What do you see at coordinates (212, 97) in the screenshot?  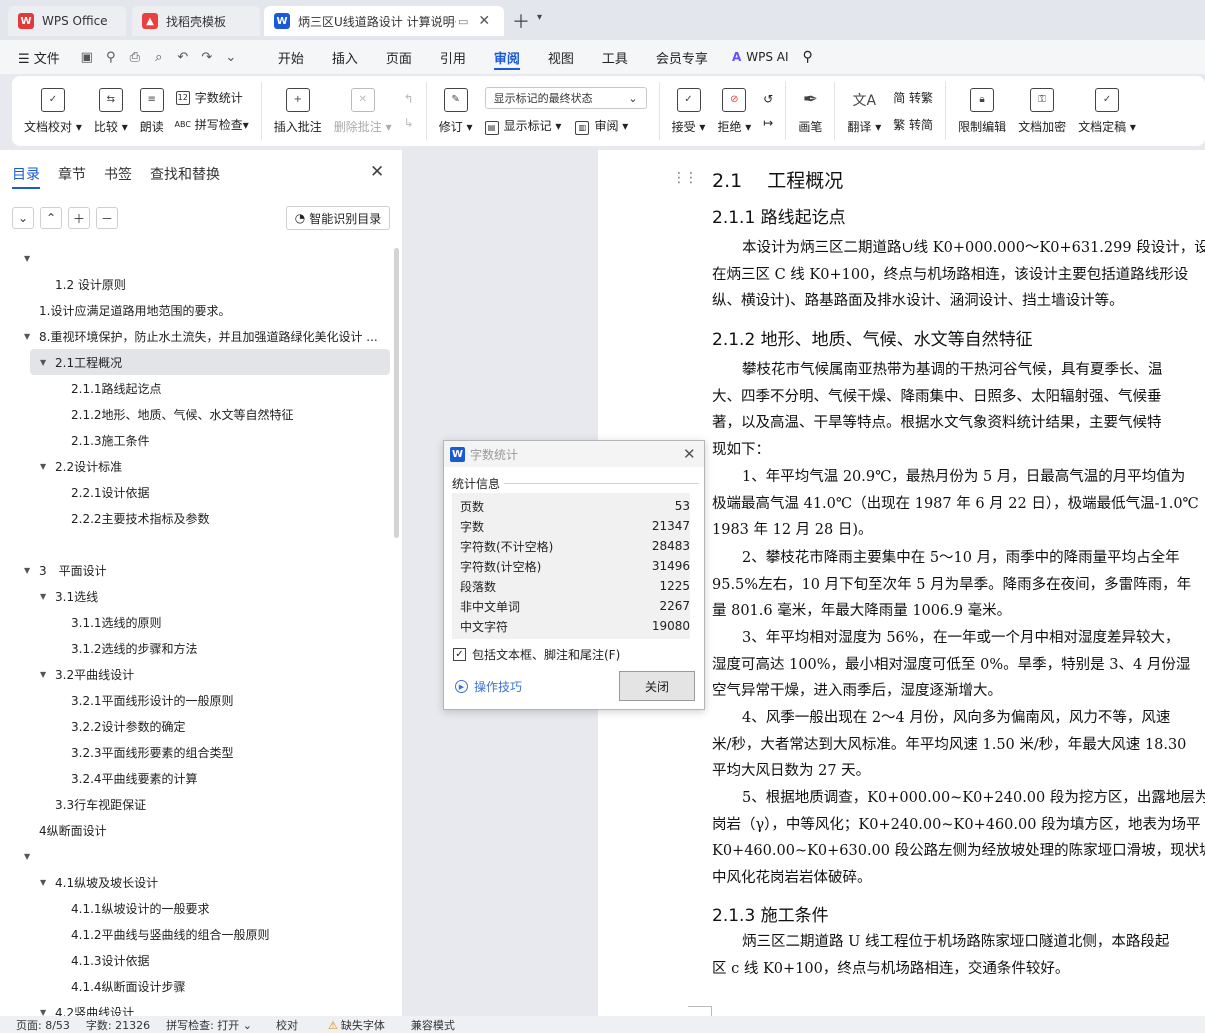 I see `word-count-button: 12 字数统计` at bounding box center [212, 97].